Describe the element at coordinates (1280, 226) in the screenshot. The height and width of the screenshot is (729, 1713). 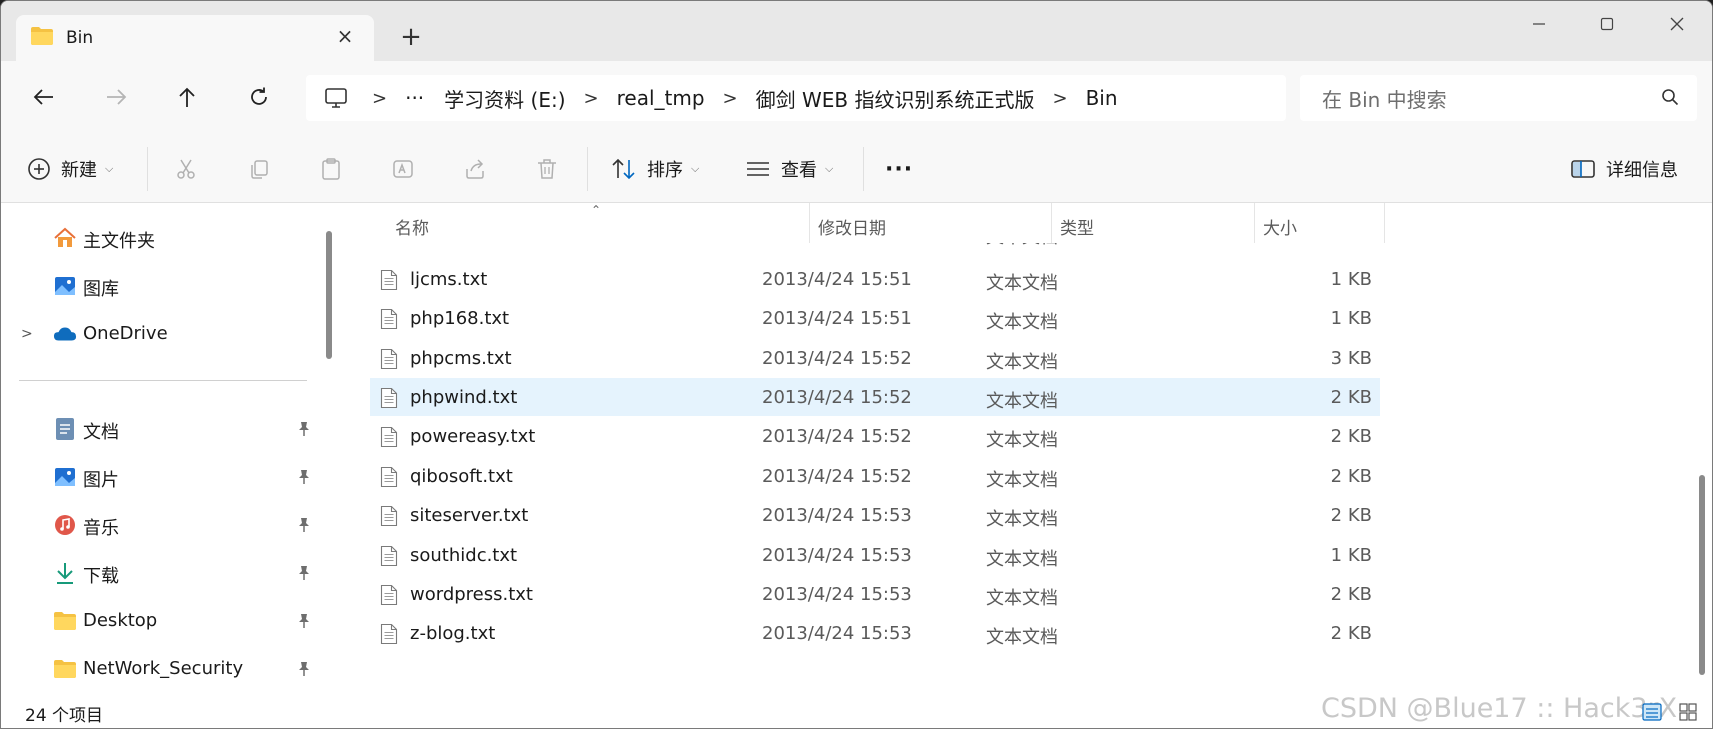
I see `column-header-size: 大小` at that location.